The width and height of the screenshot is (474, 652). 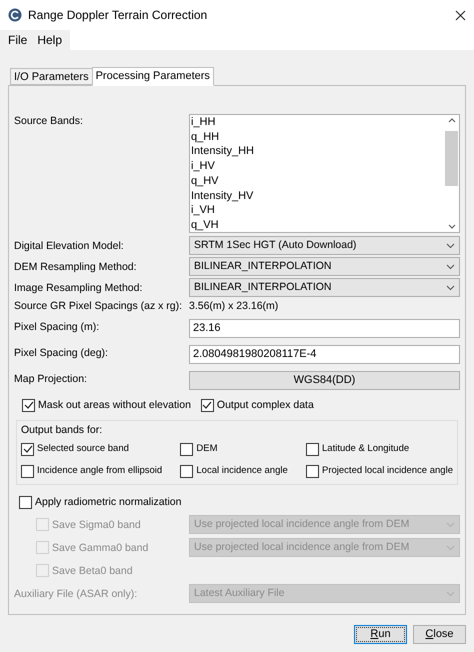 What do you see at coordinates (317, 181) in the screenshot?
I see `list-item: q_HV` at bounding box center [317, 181].